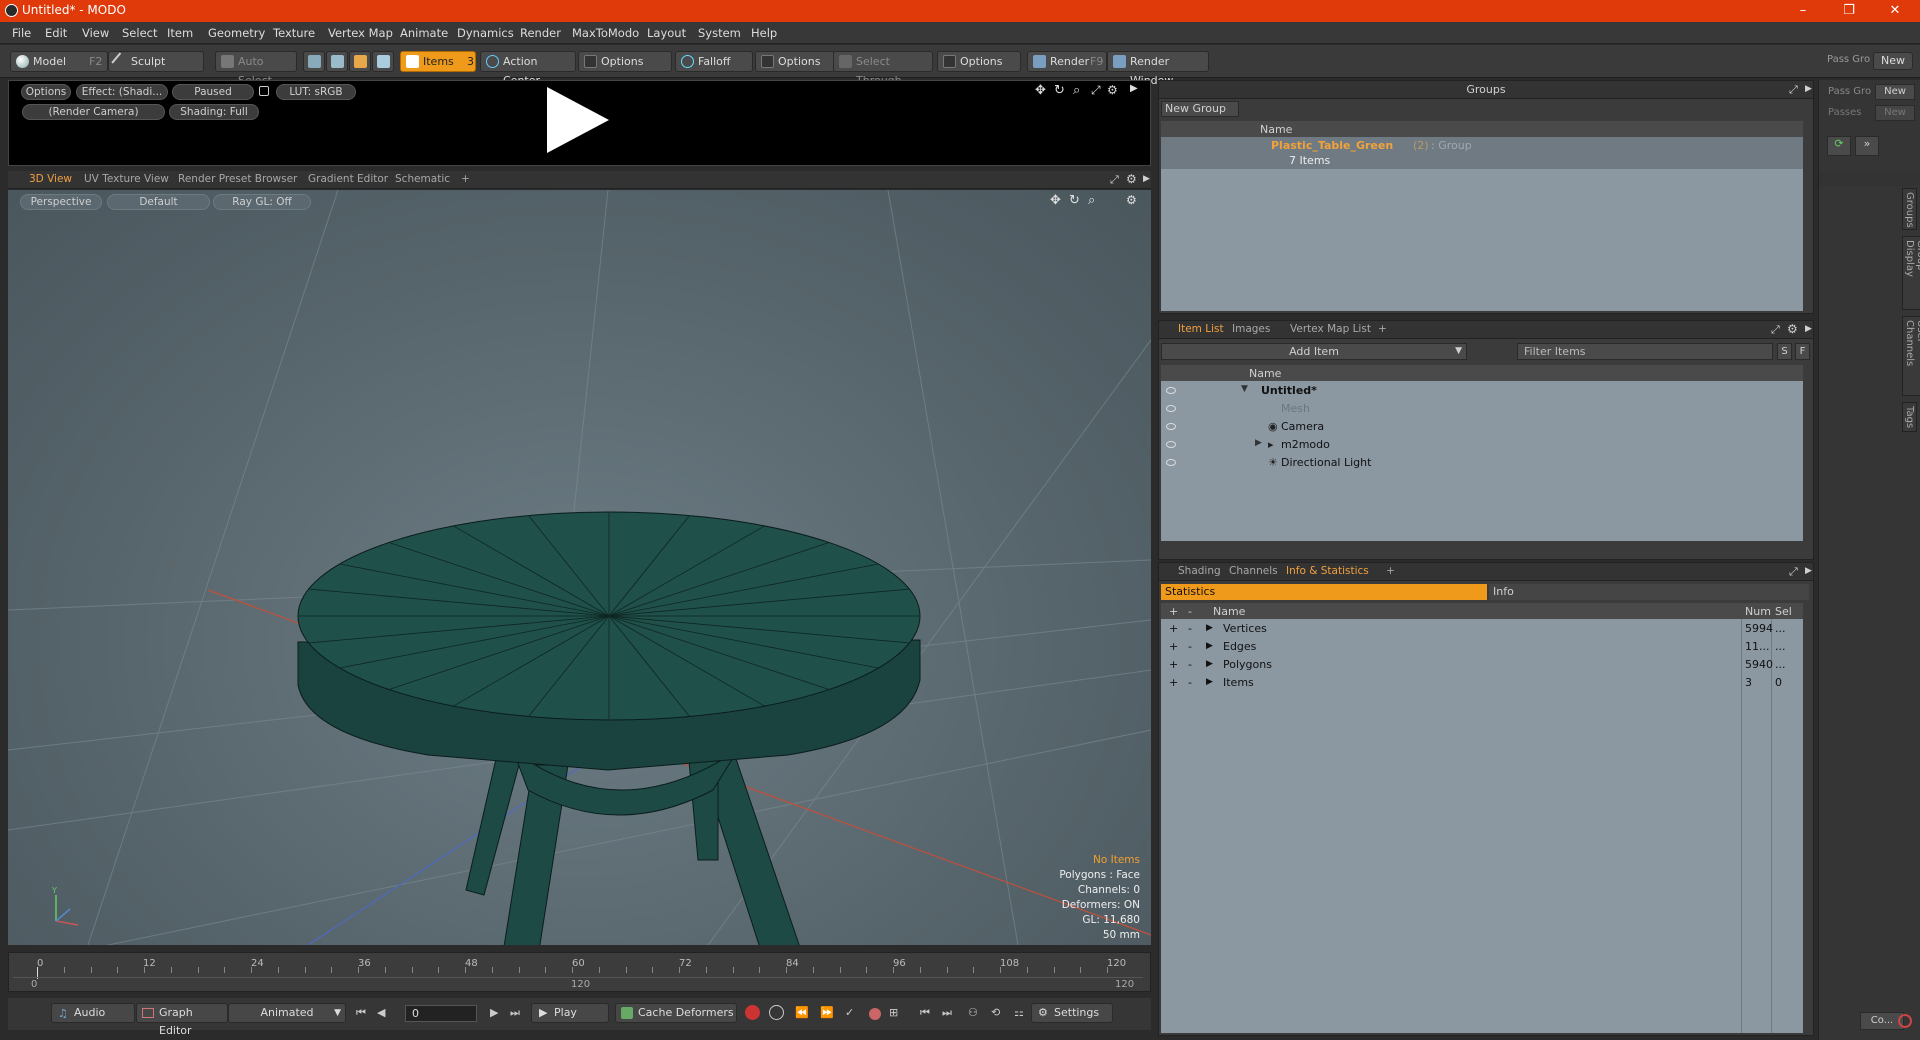  I want to click on render-button: Render F9, so click(1067, 61).